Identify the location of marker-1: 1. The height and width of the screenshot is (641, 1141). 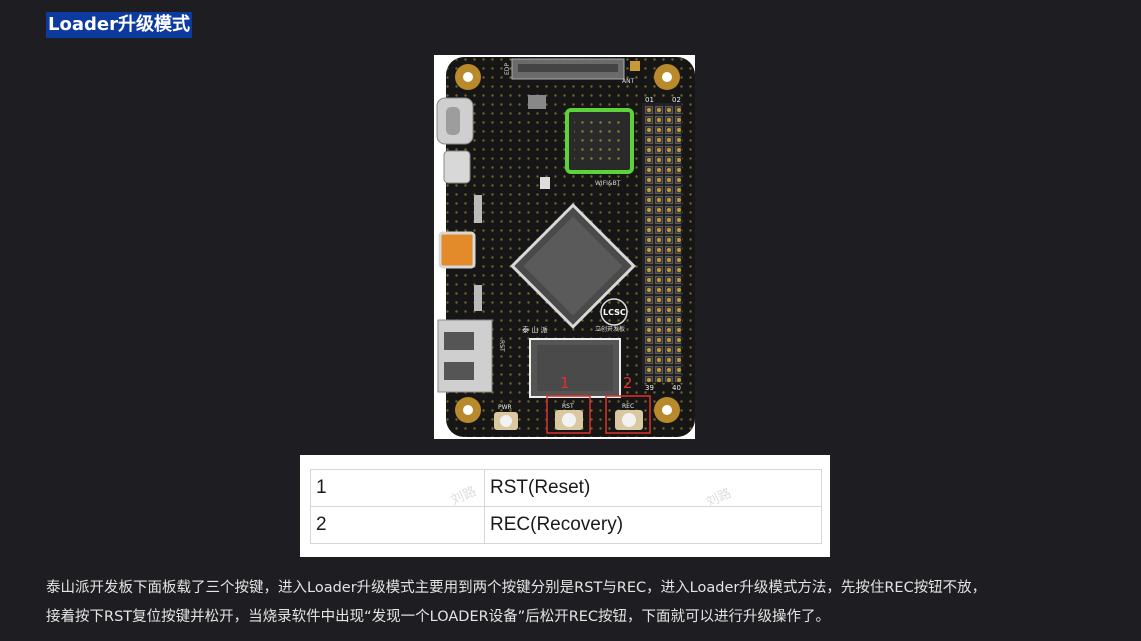
(565, 383).